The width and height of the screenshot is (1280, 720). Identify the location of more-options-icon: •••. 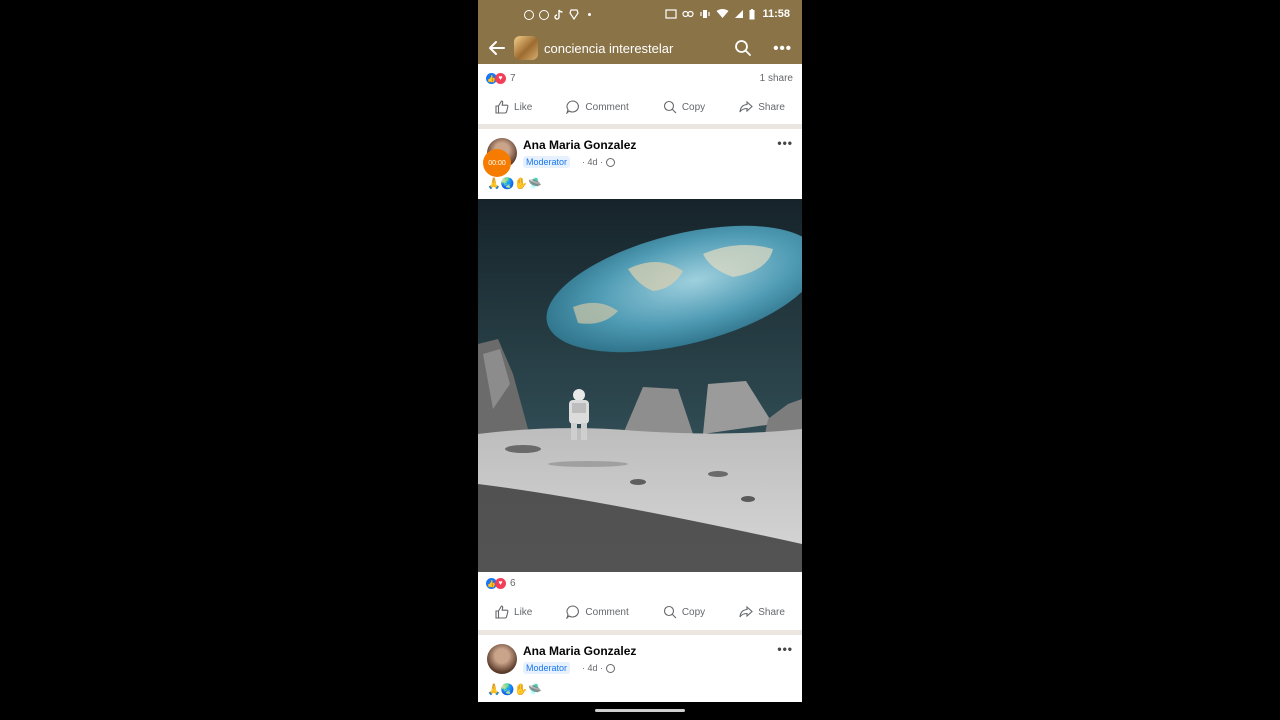
(782, 48).